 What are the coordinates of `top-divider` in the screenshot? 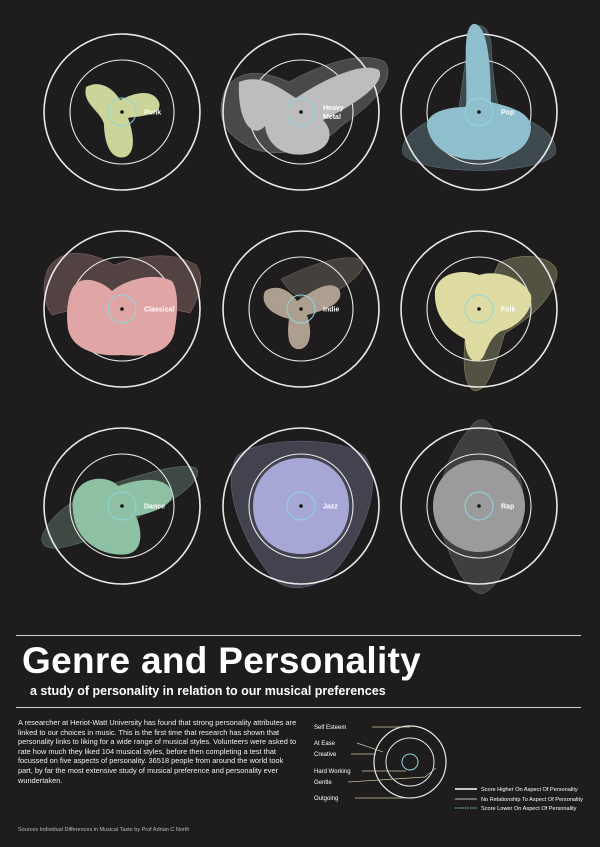 It's located at (298, 635).